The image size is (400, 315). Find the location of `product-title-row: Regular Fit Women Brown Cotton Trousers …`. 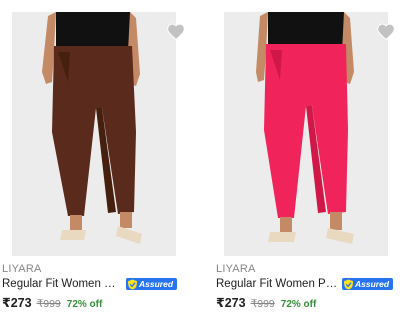

product-title-row: Regular Fit Women Brown Cotton Trousers … is located at coordinates (90, 284).